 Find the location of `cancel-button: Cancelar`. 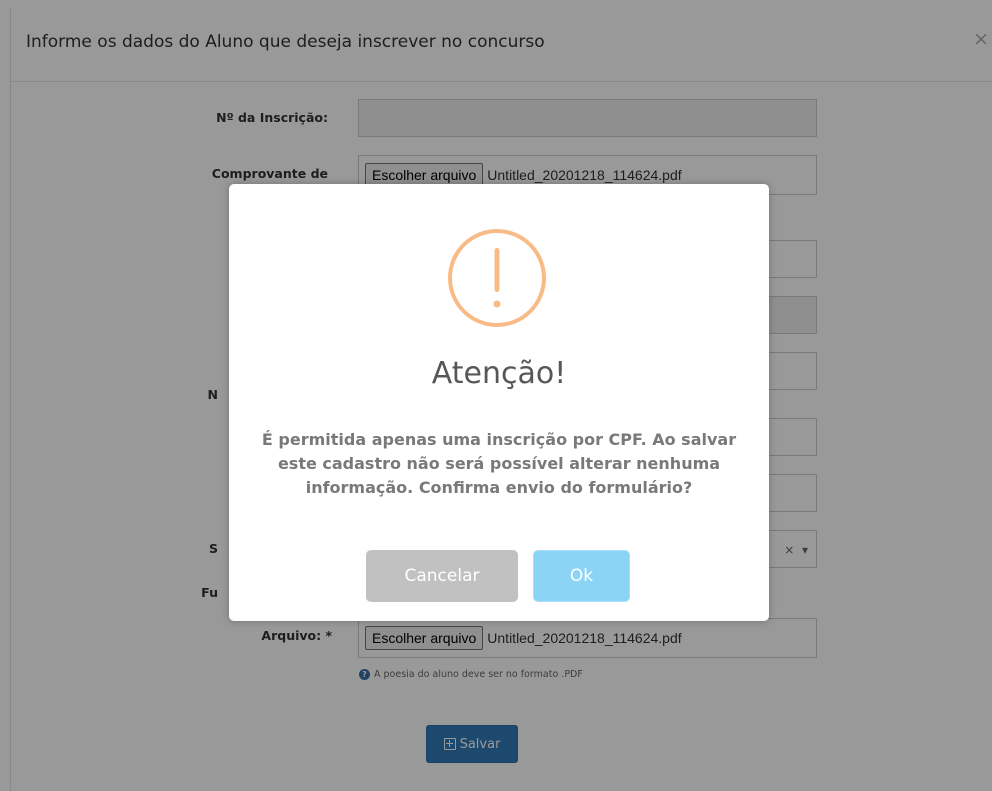

cancel-button: Cancelar is located at coordinates (442, 576).